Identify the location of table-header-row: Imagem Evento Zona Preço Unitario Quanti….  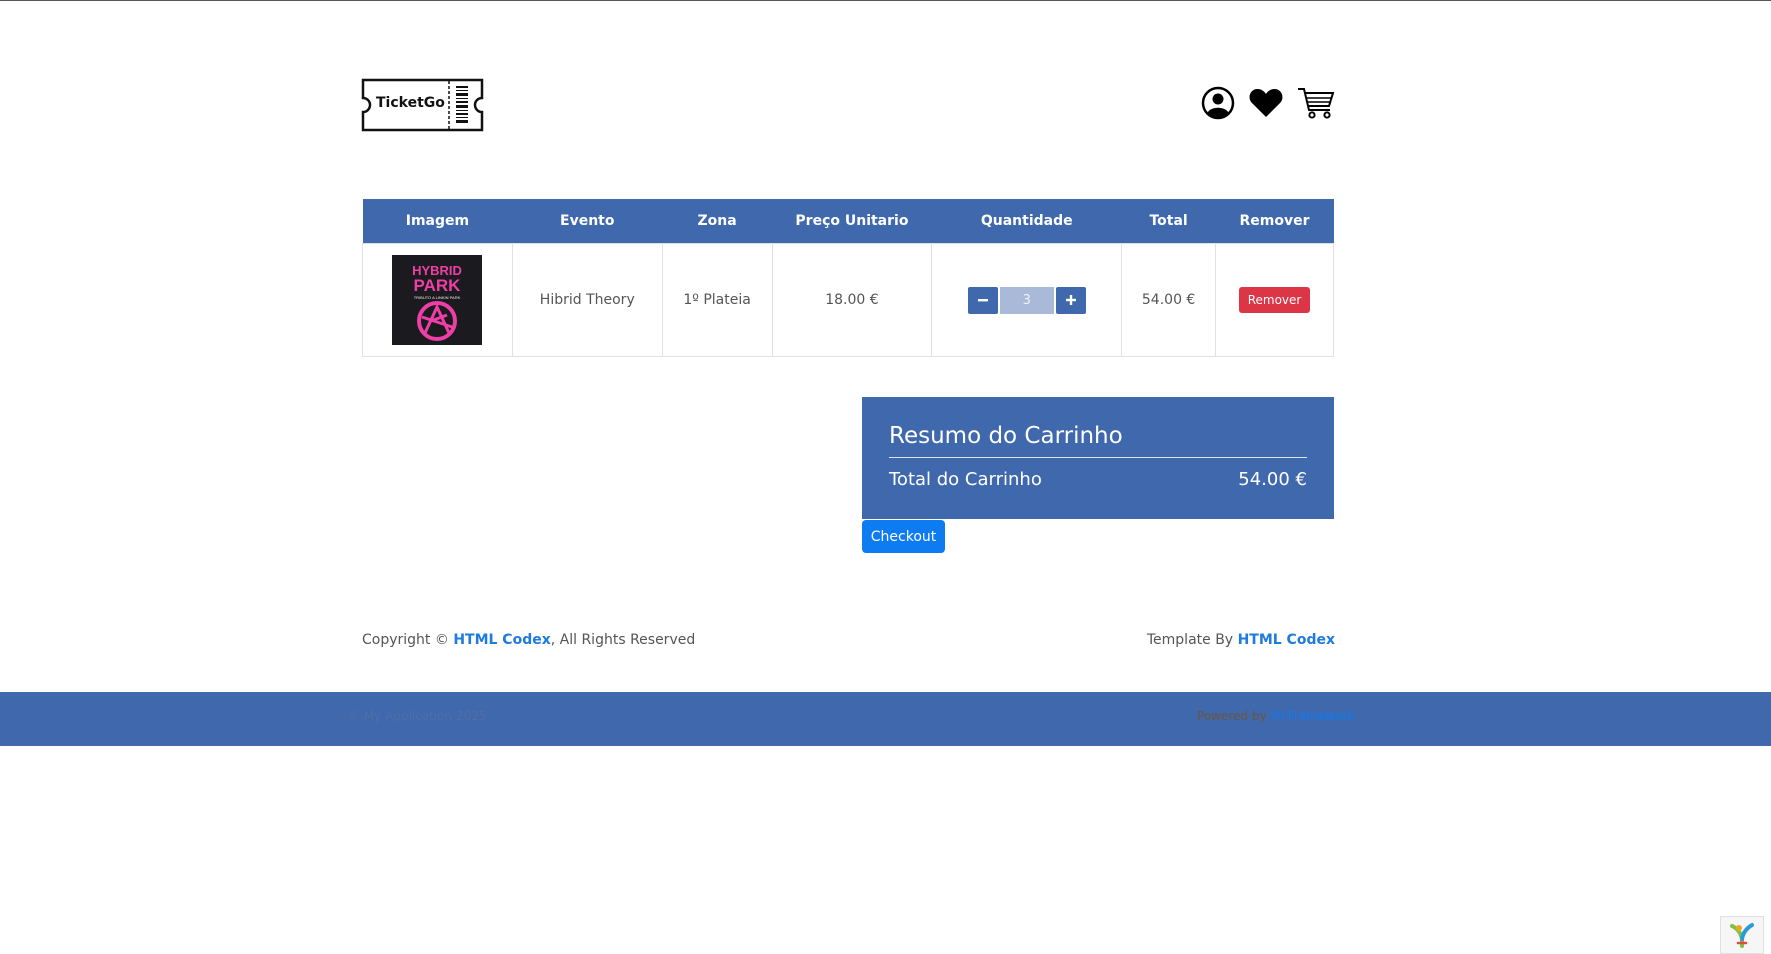
(848, 221).